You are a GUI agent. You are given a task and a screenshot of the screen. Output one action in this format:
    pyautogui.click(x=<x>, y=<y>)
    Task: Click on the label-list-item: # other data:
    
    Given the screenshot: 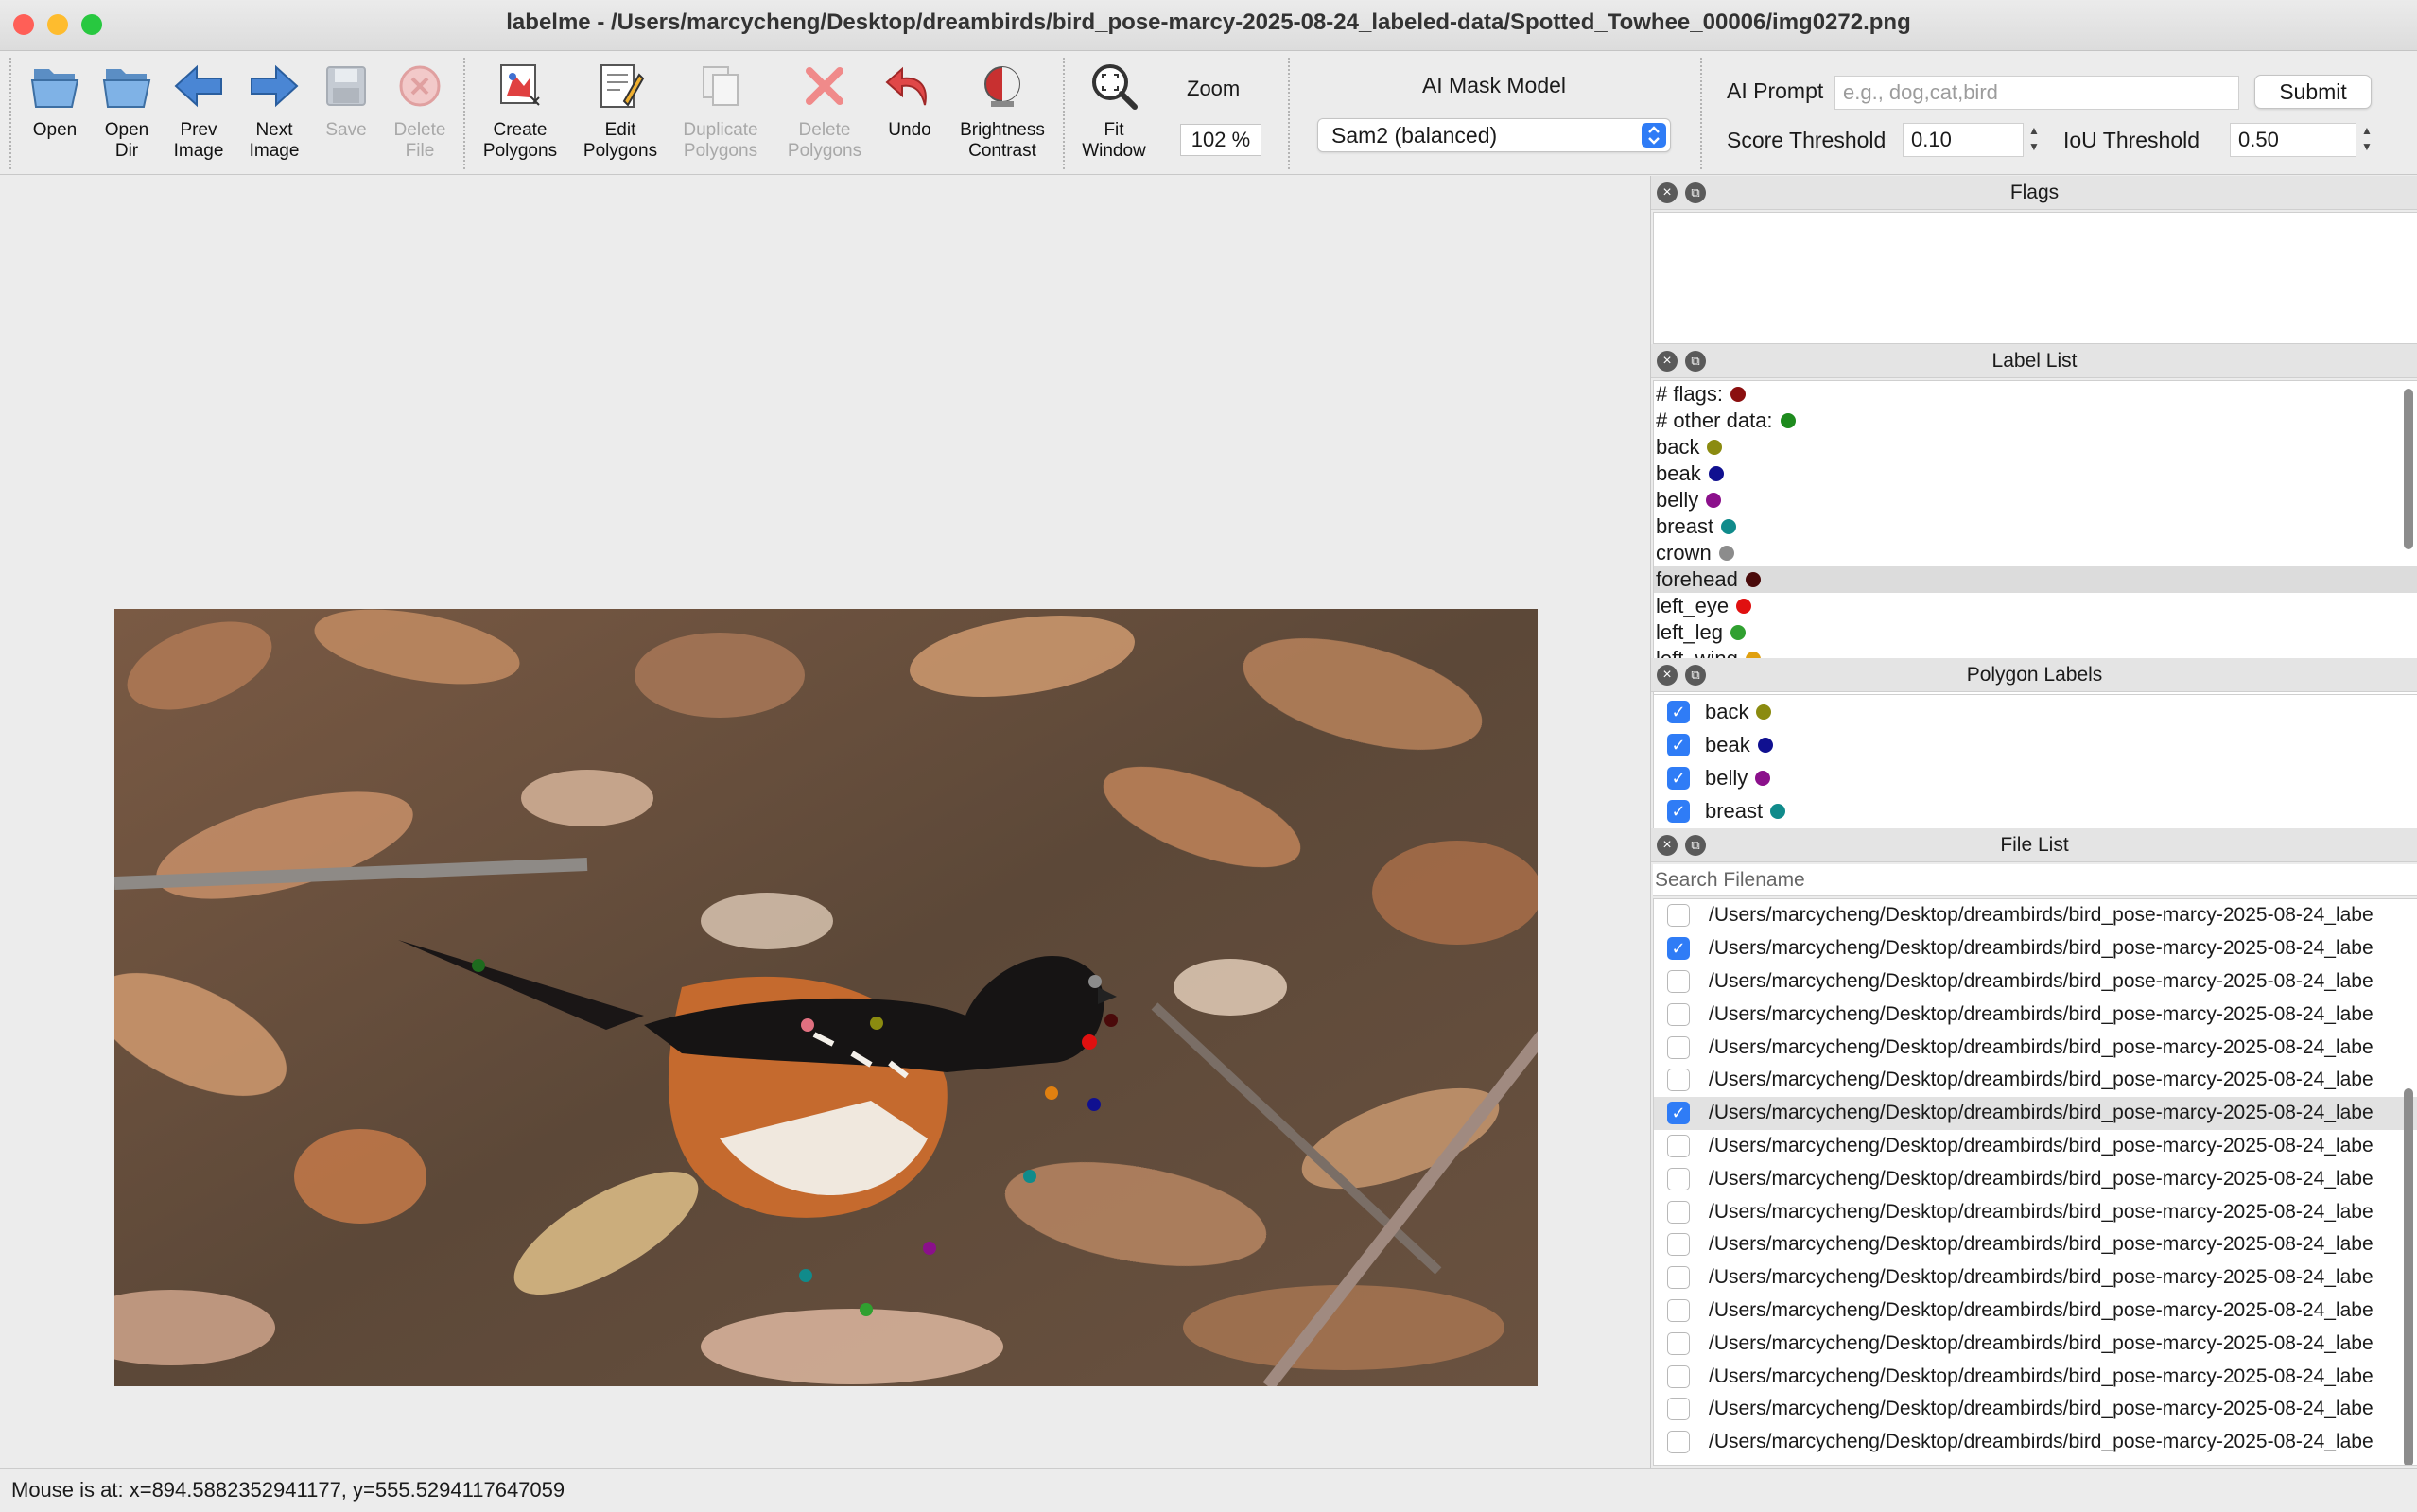 What is the action you would take?
    pyautogui.click(x=2036, y=421)
    